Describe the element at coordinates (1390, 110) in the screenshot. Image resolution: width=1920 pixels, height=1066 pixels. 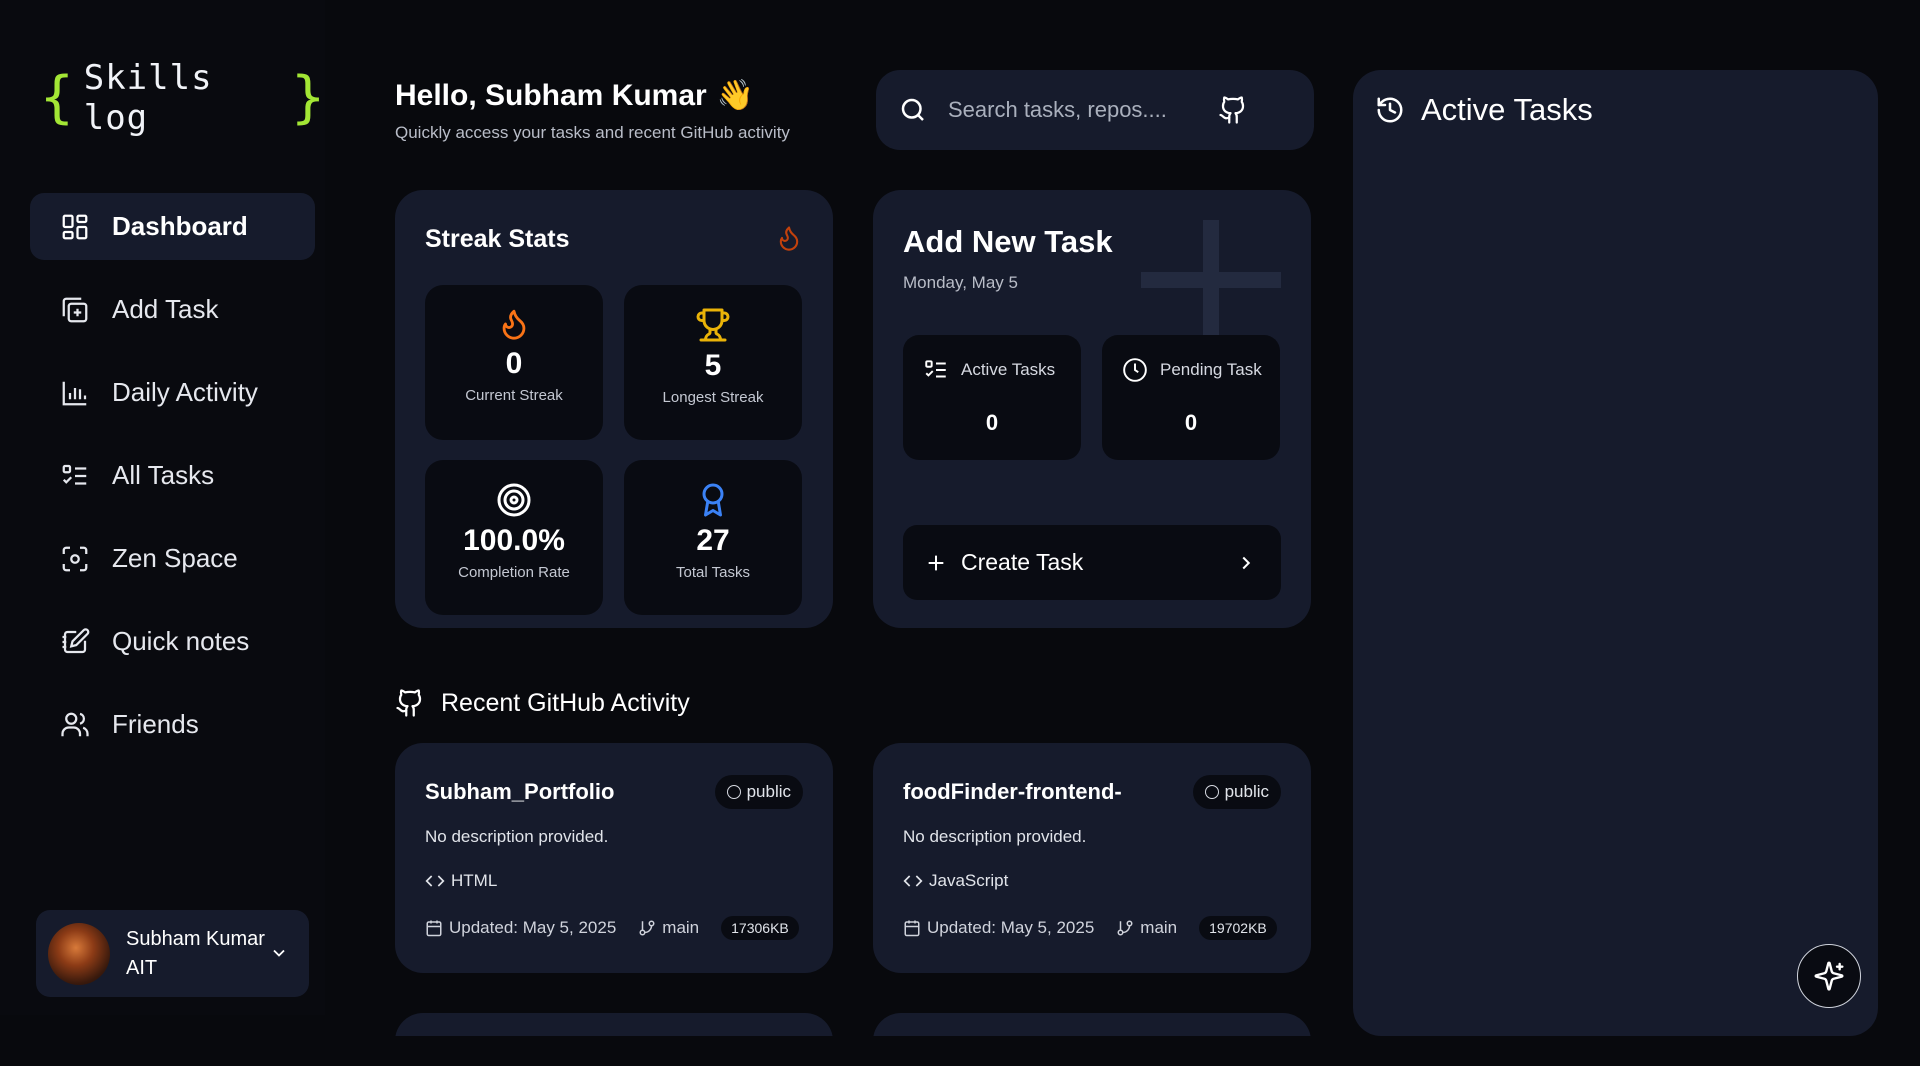
I see `history-icon` at that location.